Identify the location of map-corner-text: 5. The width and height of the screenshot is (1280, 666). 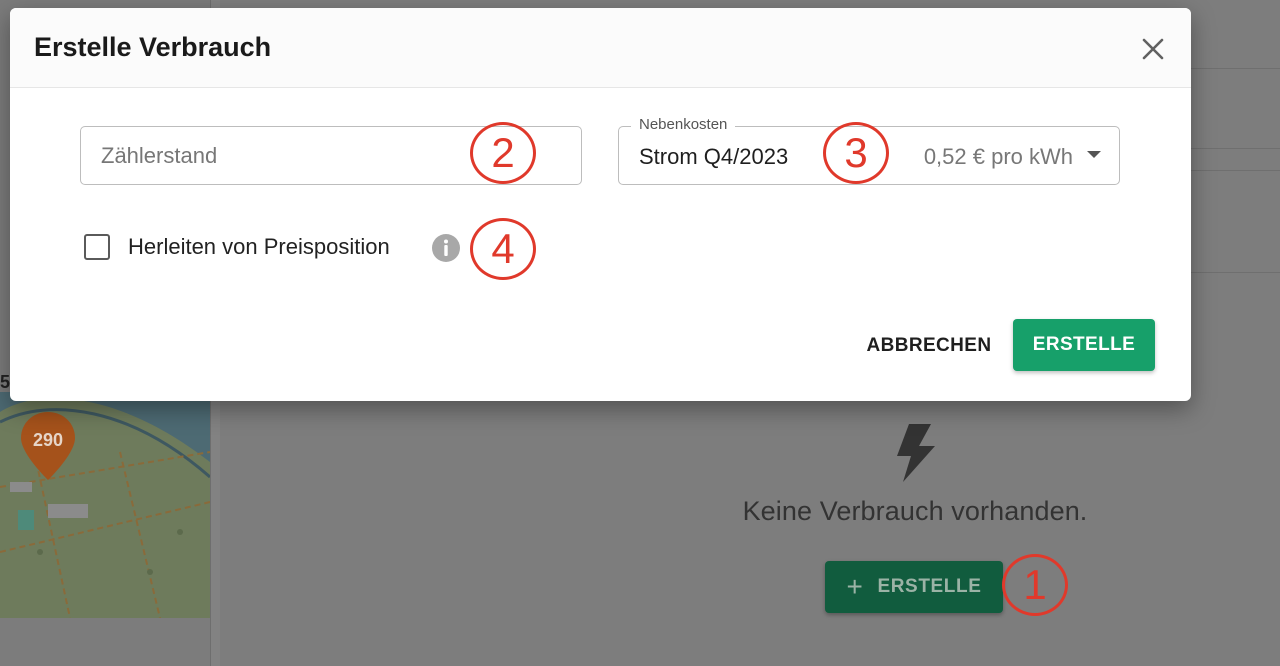
(5, 382).